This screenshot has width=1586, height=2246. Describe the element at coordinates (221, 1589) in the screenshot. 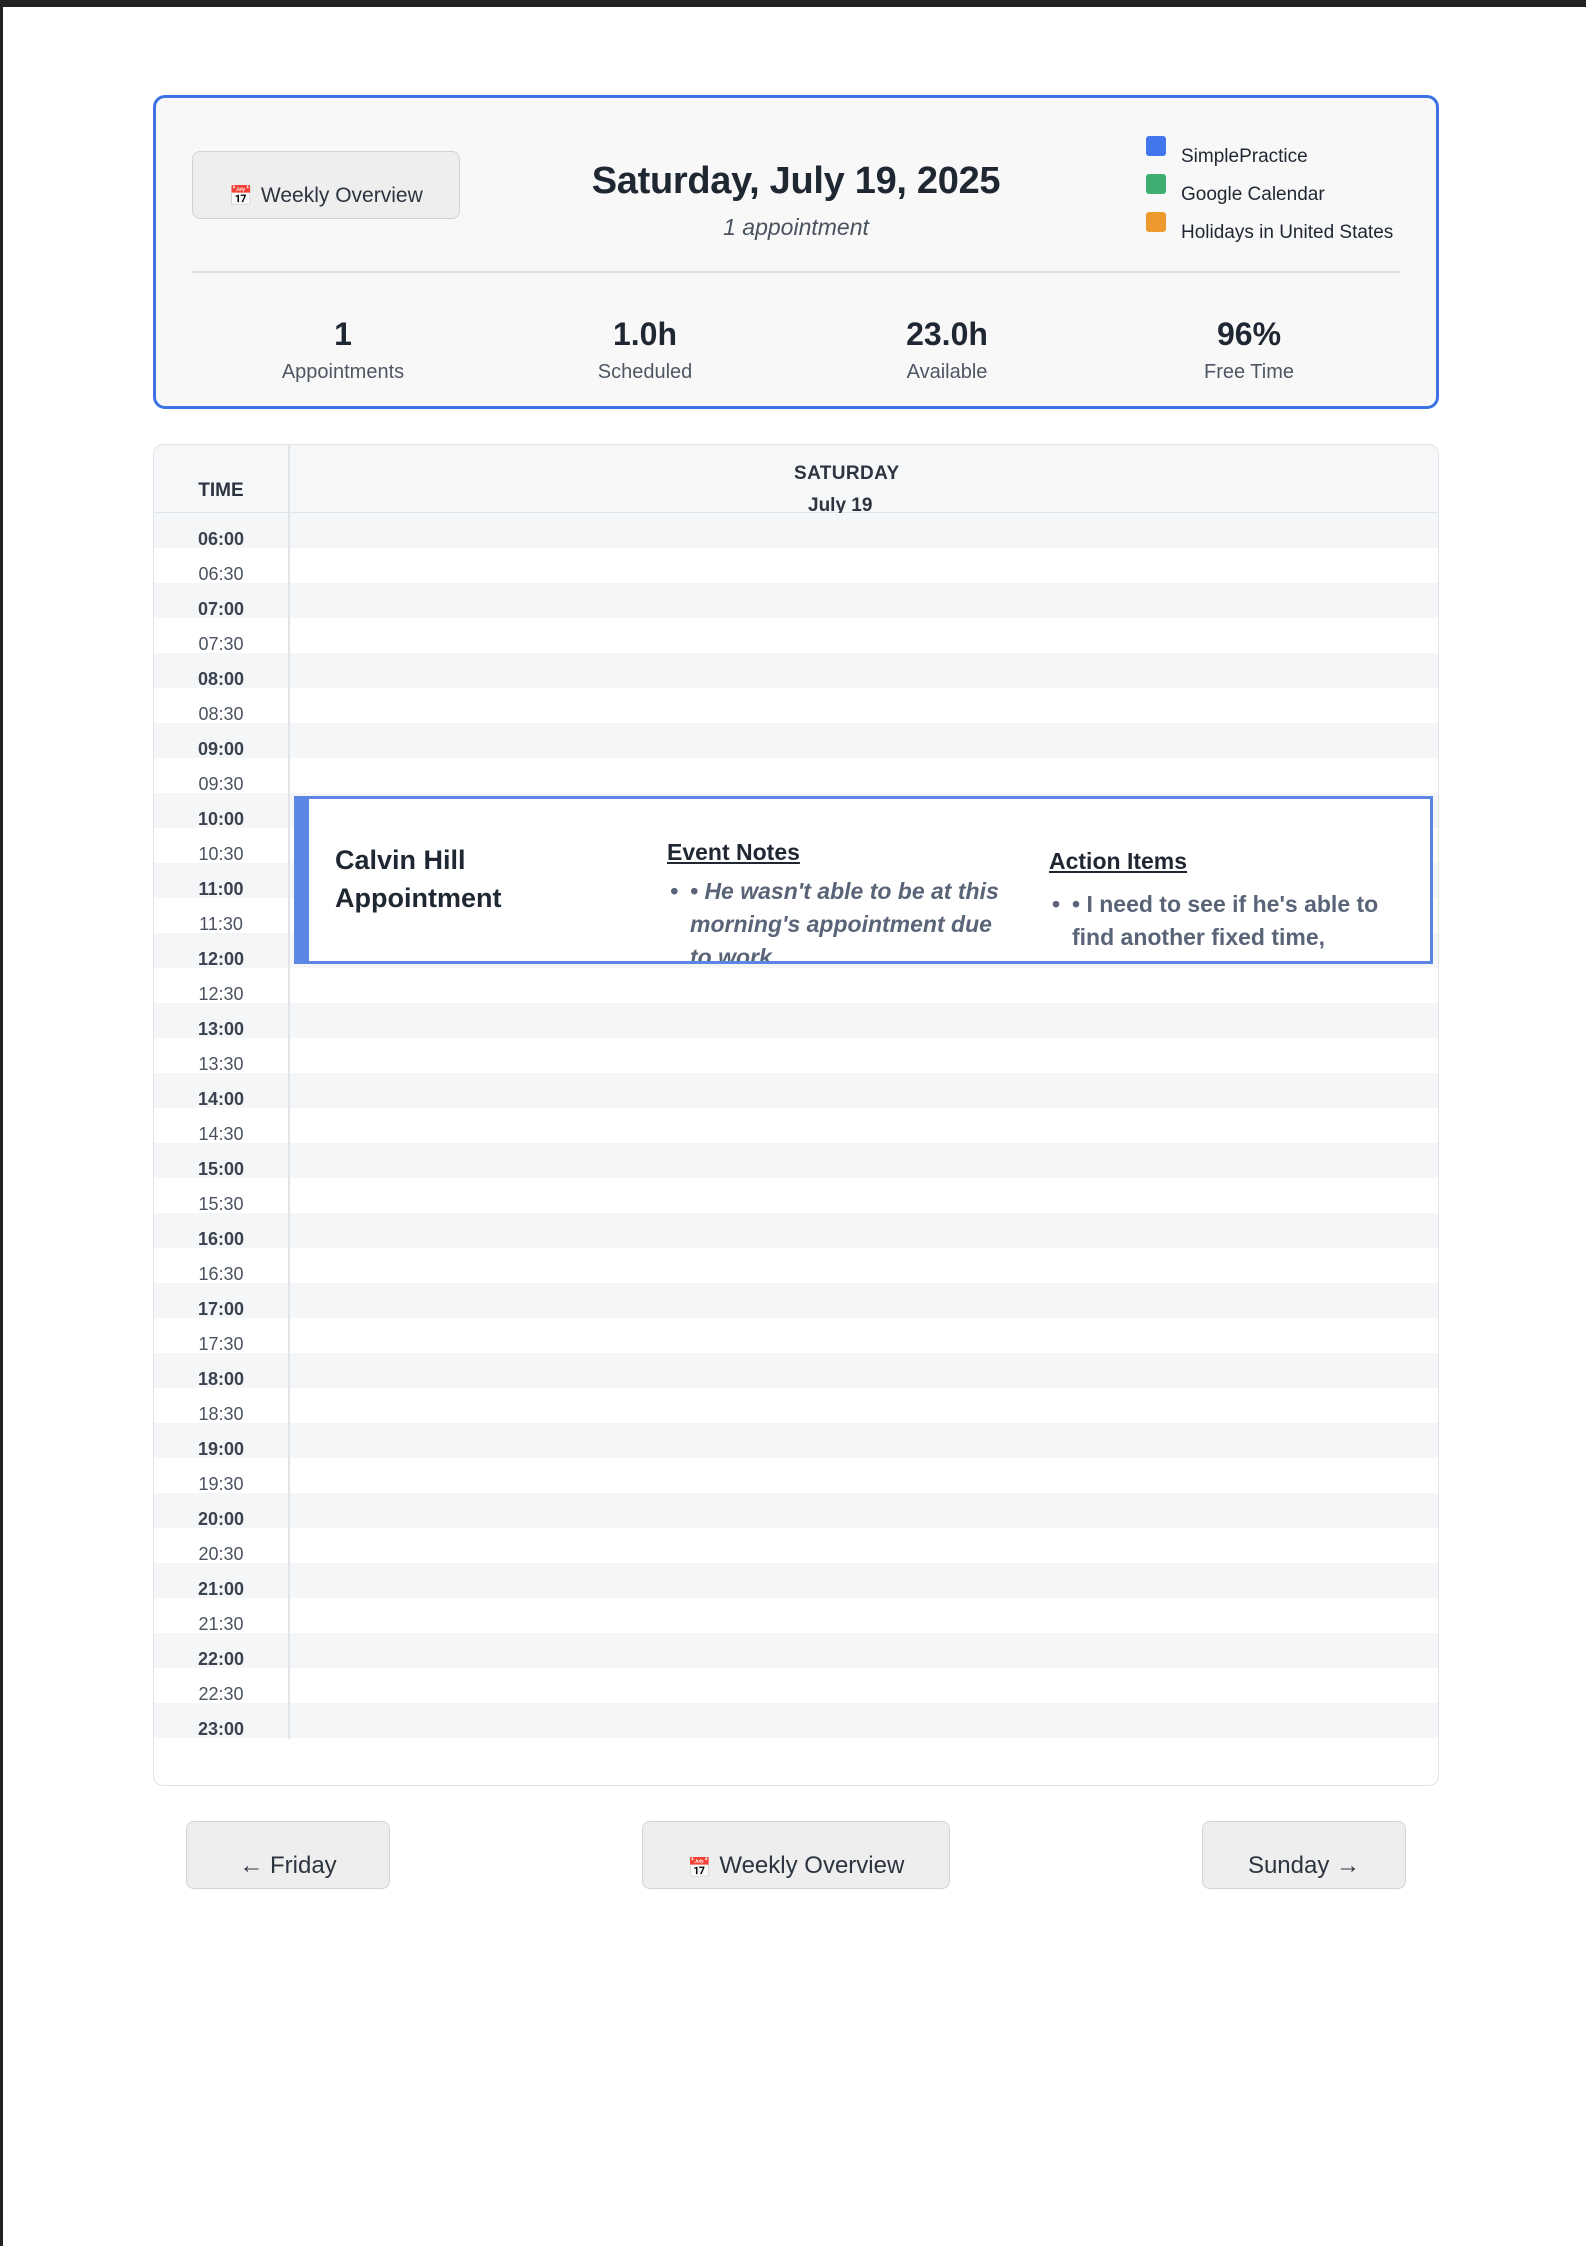

I see `time-slot-label: 21:00` at that location.